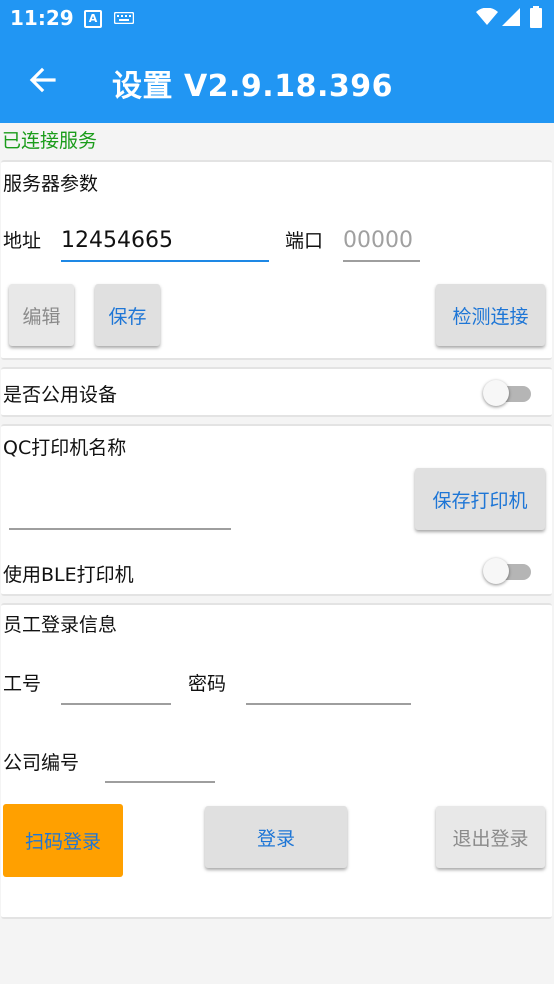  I want to click on connection-status: 已连接服务, so click(50, 141).